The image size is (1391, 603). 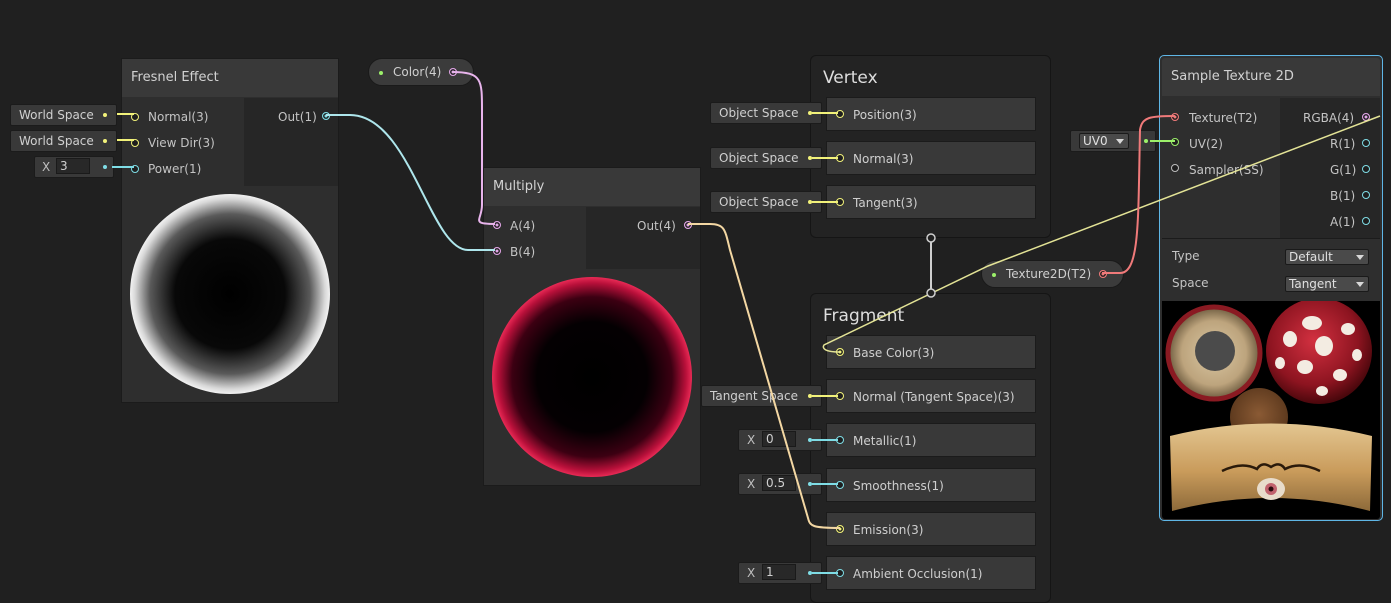 I want to click on power-input-slot, so click(x=135, y=169).